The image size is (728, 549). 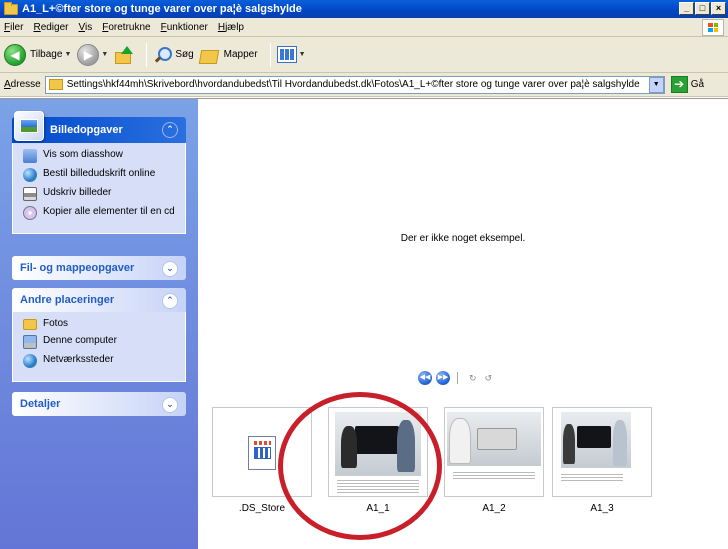 I want to click on minimize-button: _, so click(x=686, y=8).